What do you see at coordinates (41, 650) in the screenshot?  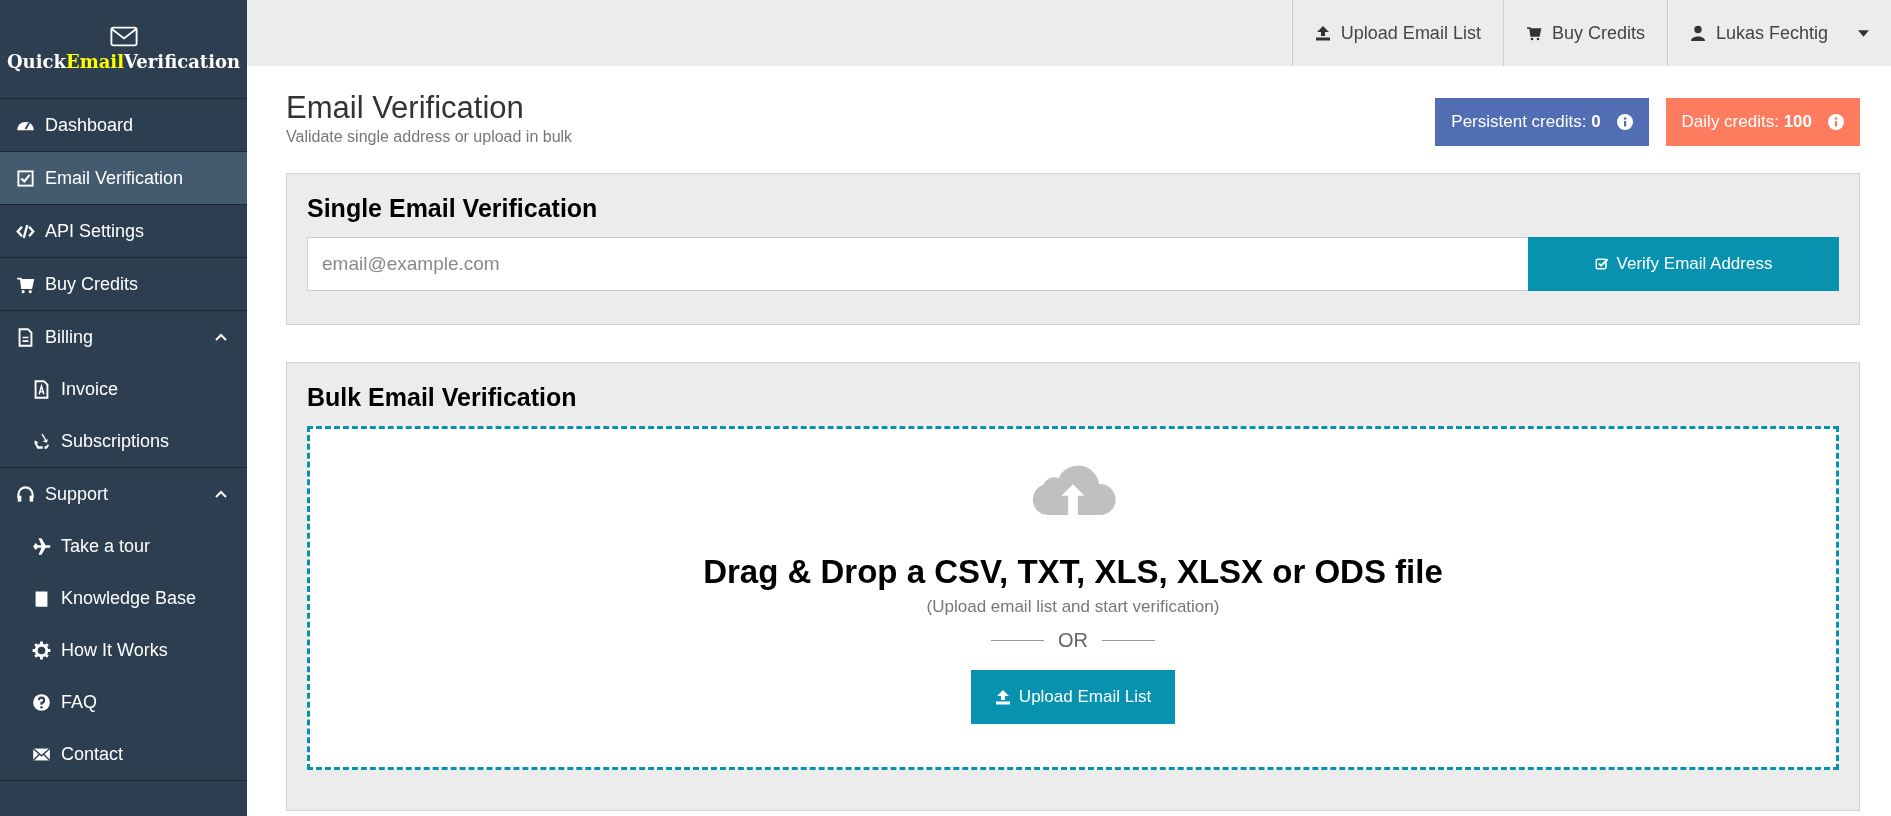 I see `gear-icon` at bounding box center [41, 650].